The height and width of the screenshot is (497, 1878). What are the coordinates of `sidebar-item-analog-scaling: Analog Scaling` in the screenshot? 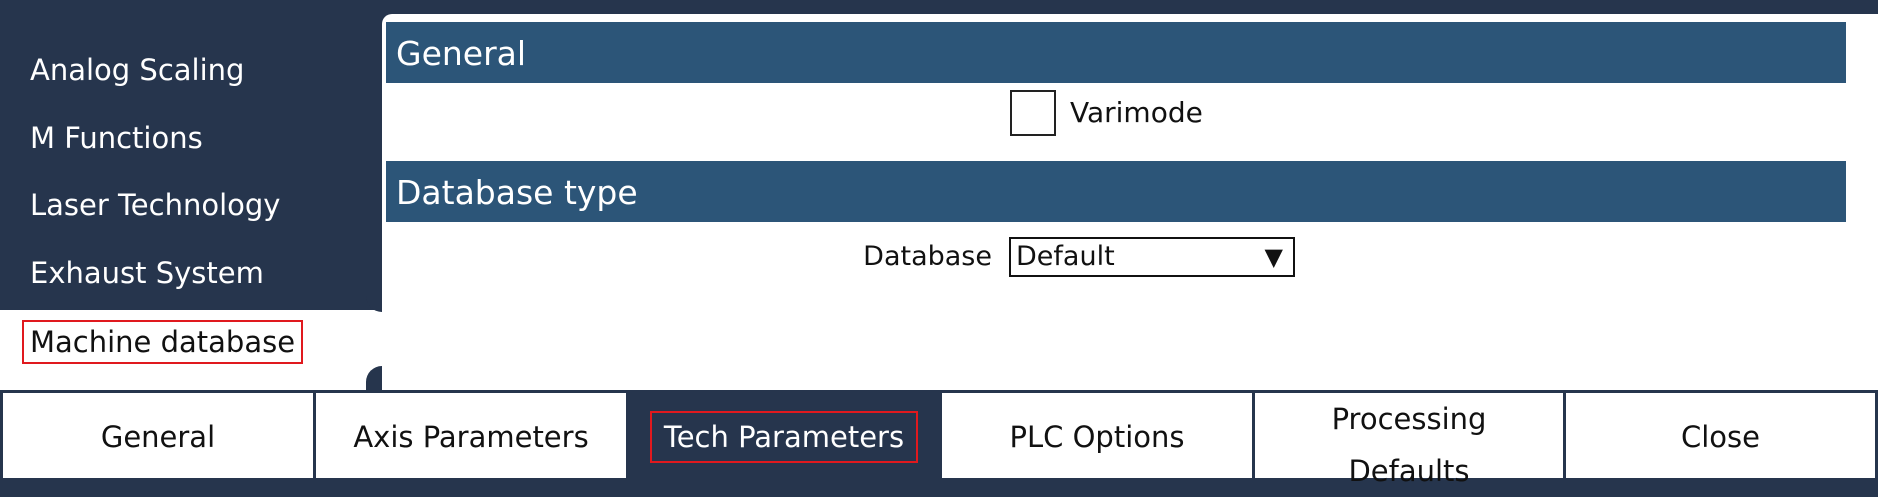 It's located at (137, 70).